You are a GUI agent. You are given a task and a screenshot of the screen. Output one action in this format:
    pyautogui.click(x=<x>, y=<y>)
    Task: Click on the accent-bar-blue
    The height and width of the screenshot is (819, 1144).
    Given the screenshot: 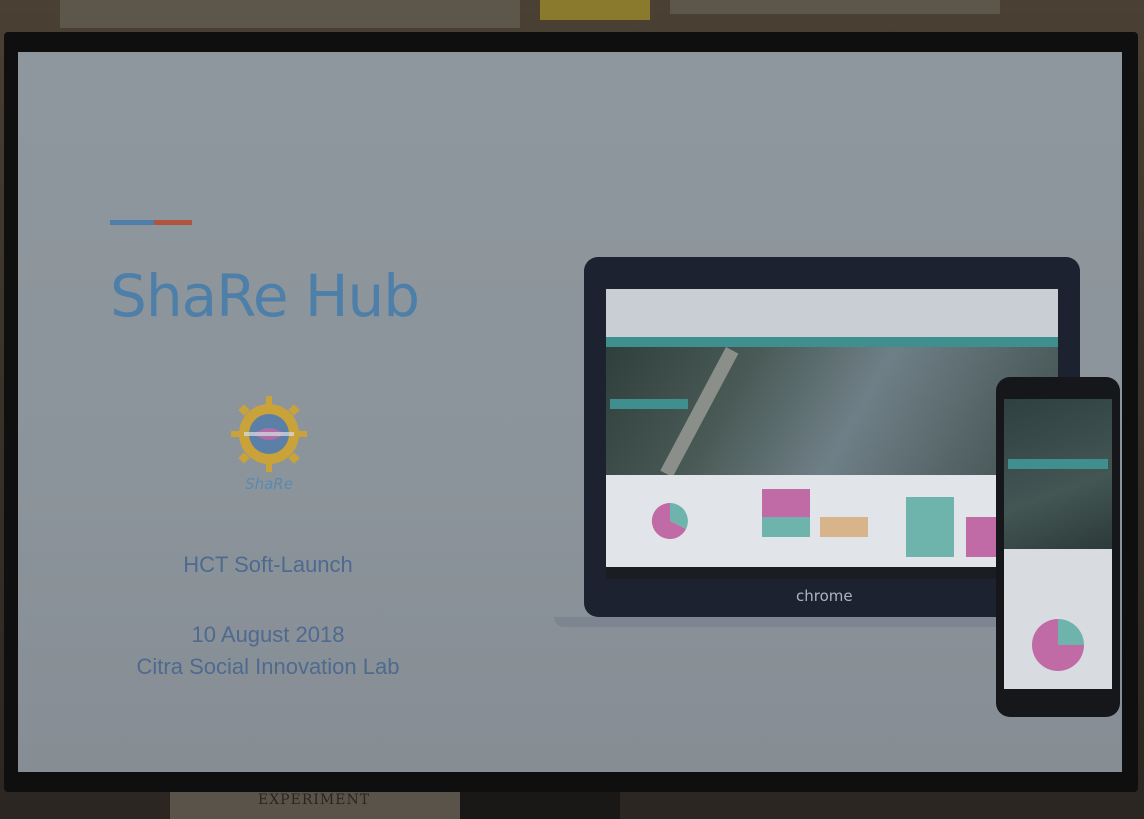 What is the action you would take?
    pyautogui.click(x=132, y=222)
    